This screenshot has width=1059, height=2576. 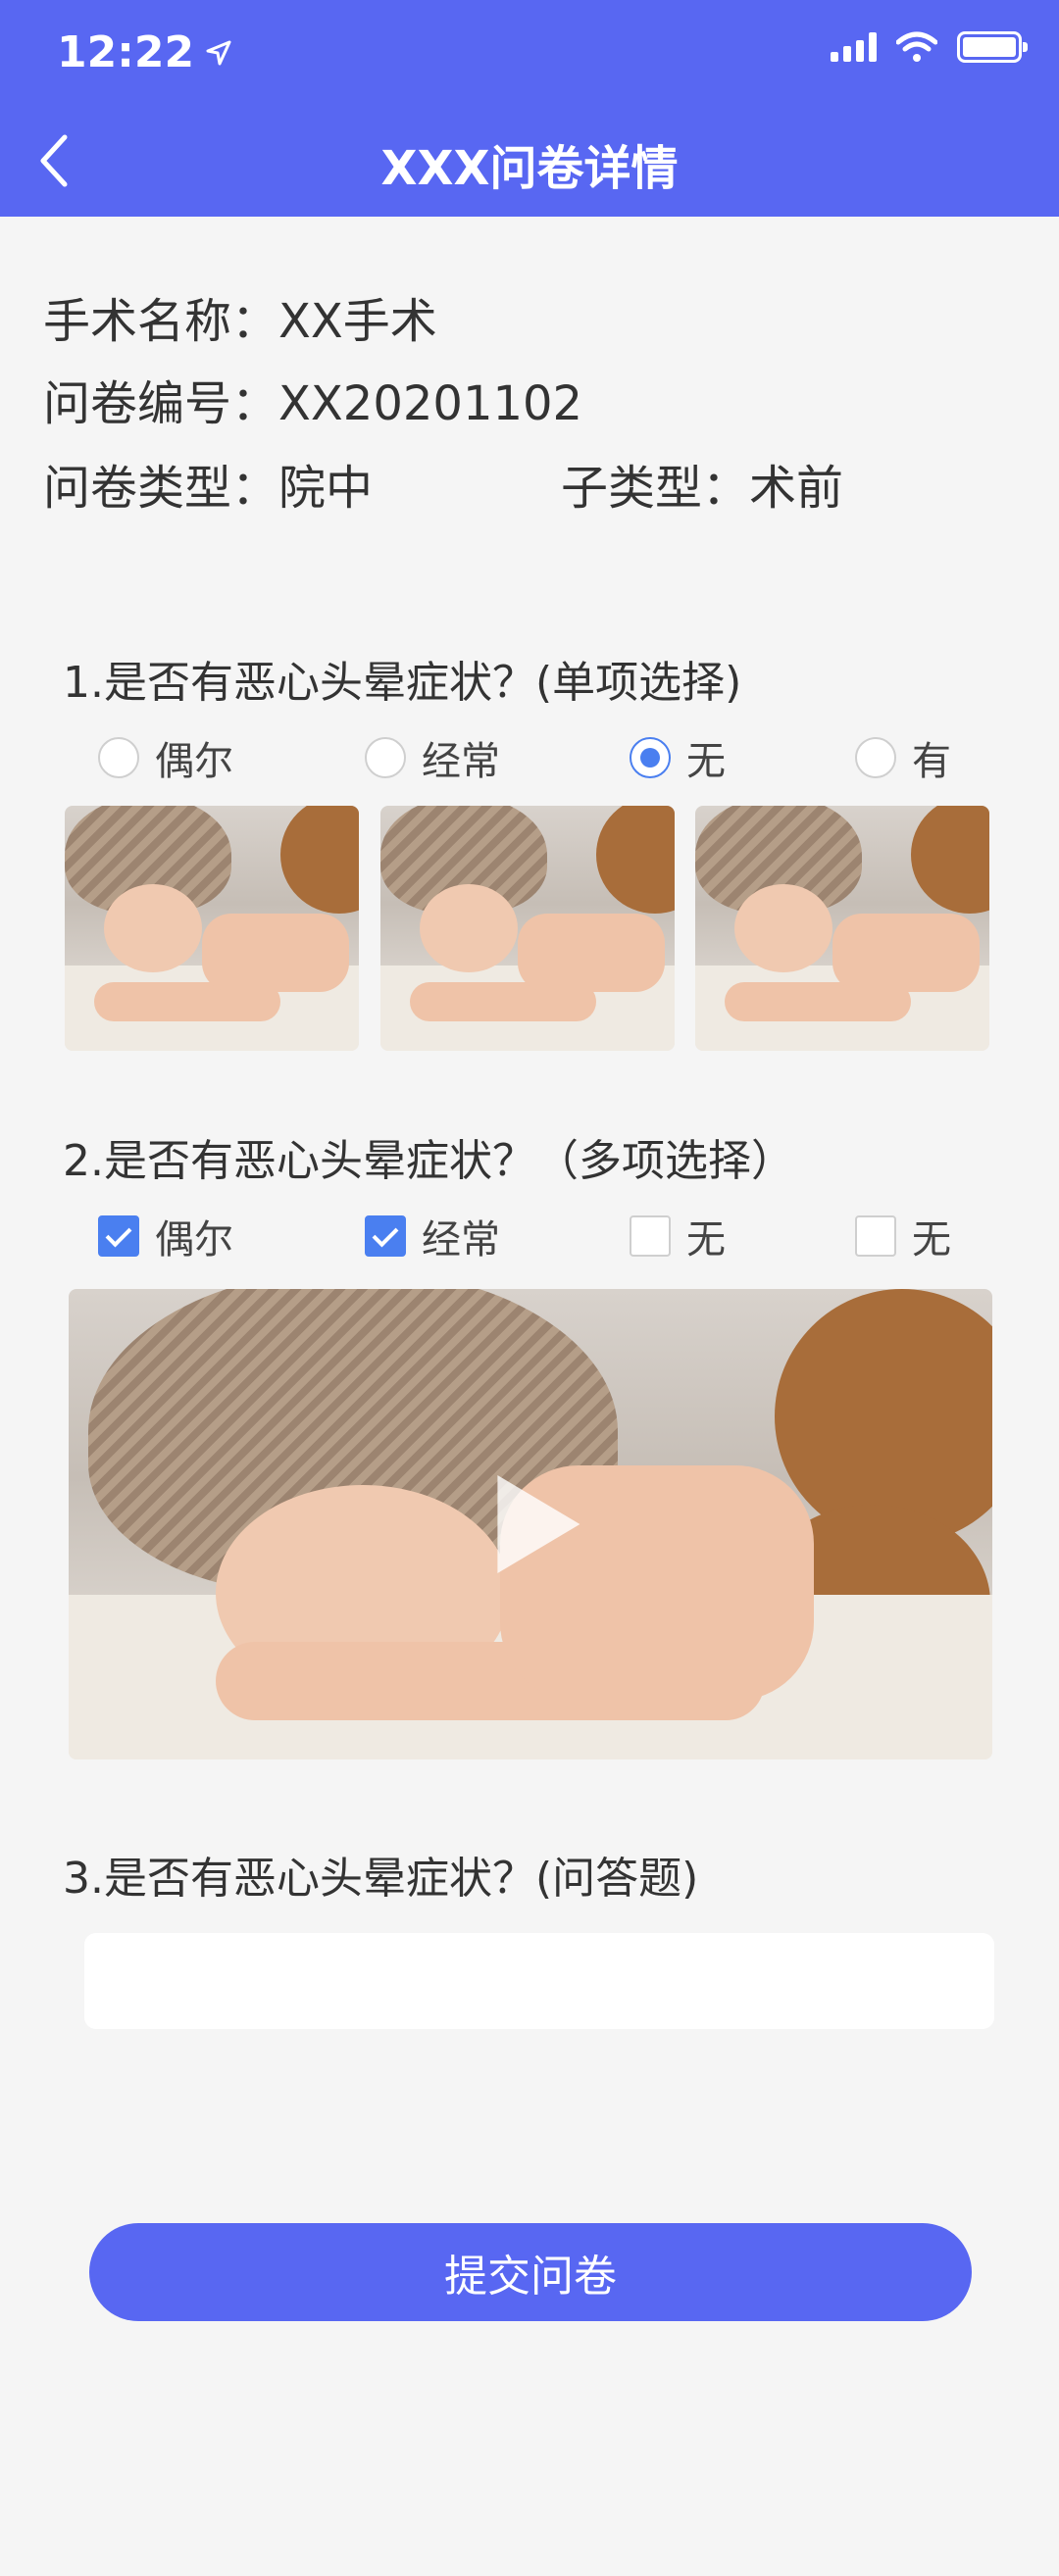 I want to click on questionnaire-number-value: XX20201102, so click(x=430, y=403).